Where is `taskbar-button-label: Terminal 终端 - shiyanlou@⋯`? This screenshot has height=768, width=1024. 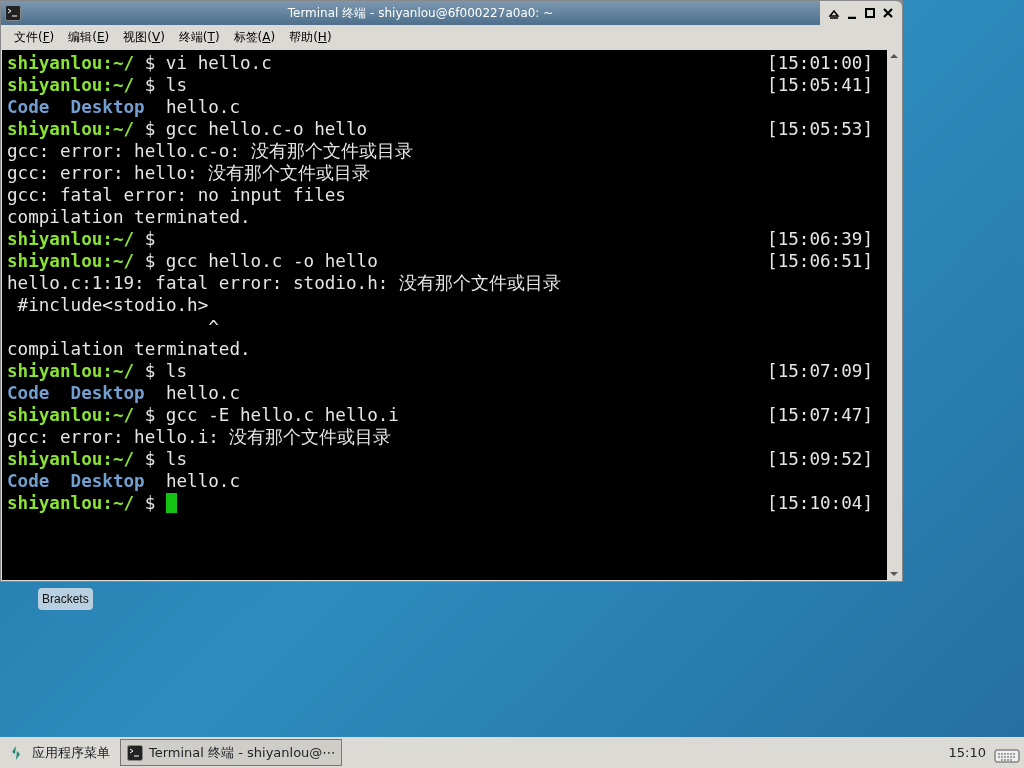 taskbar-button-label: Terminal 终端 - shiyanlou@⋯ is located at coordinates (242, 752).